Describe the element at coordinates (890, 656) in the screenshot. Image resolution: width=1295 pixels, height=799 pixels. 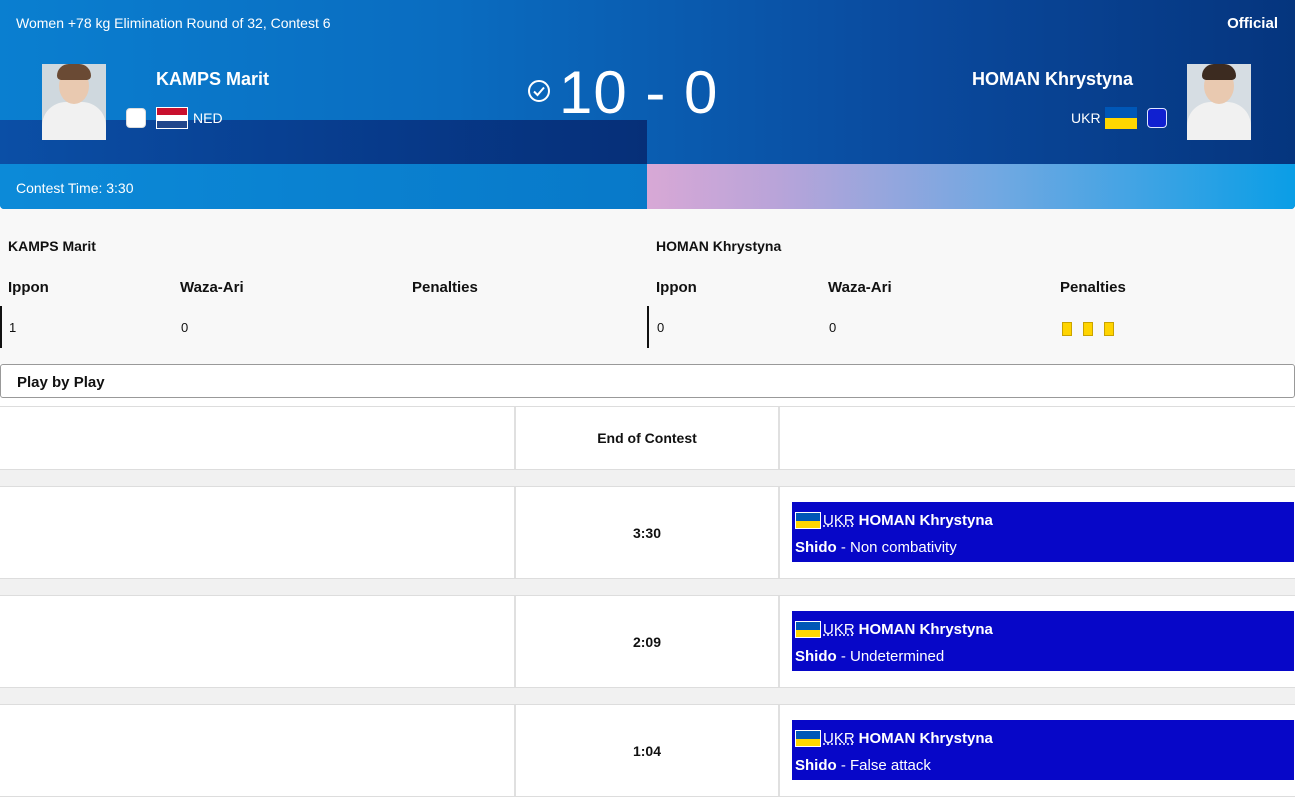
I see `event-detail: - Undetermined` at that location.